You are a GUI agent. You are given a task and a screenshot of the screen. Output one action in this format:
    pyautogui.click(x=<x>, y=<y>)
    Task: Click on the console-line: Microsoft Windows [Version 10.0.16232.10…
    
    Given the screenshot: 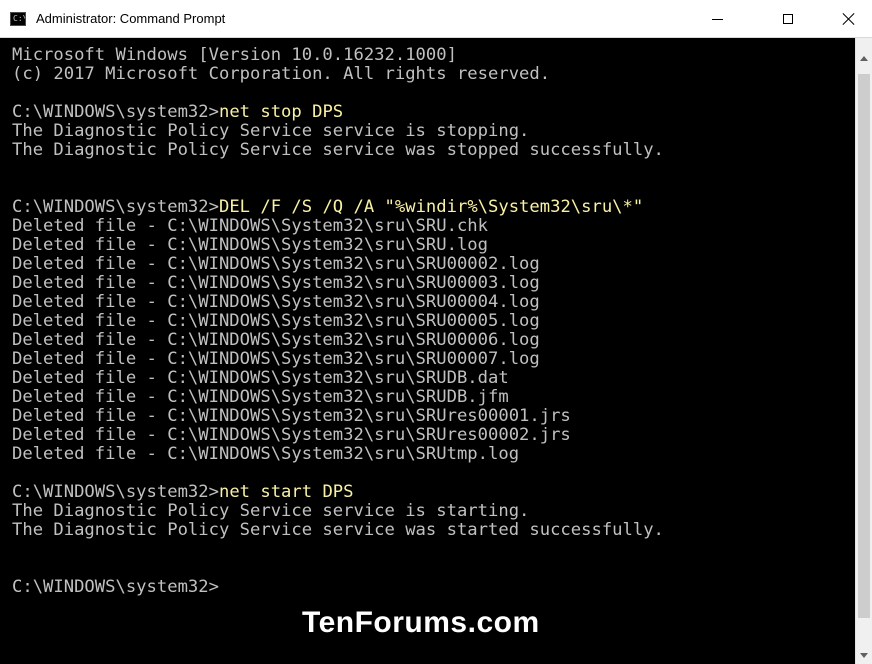 What is the action you would take?
    pyautogui.click(x=338, y=55)
    